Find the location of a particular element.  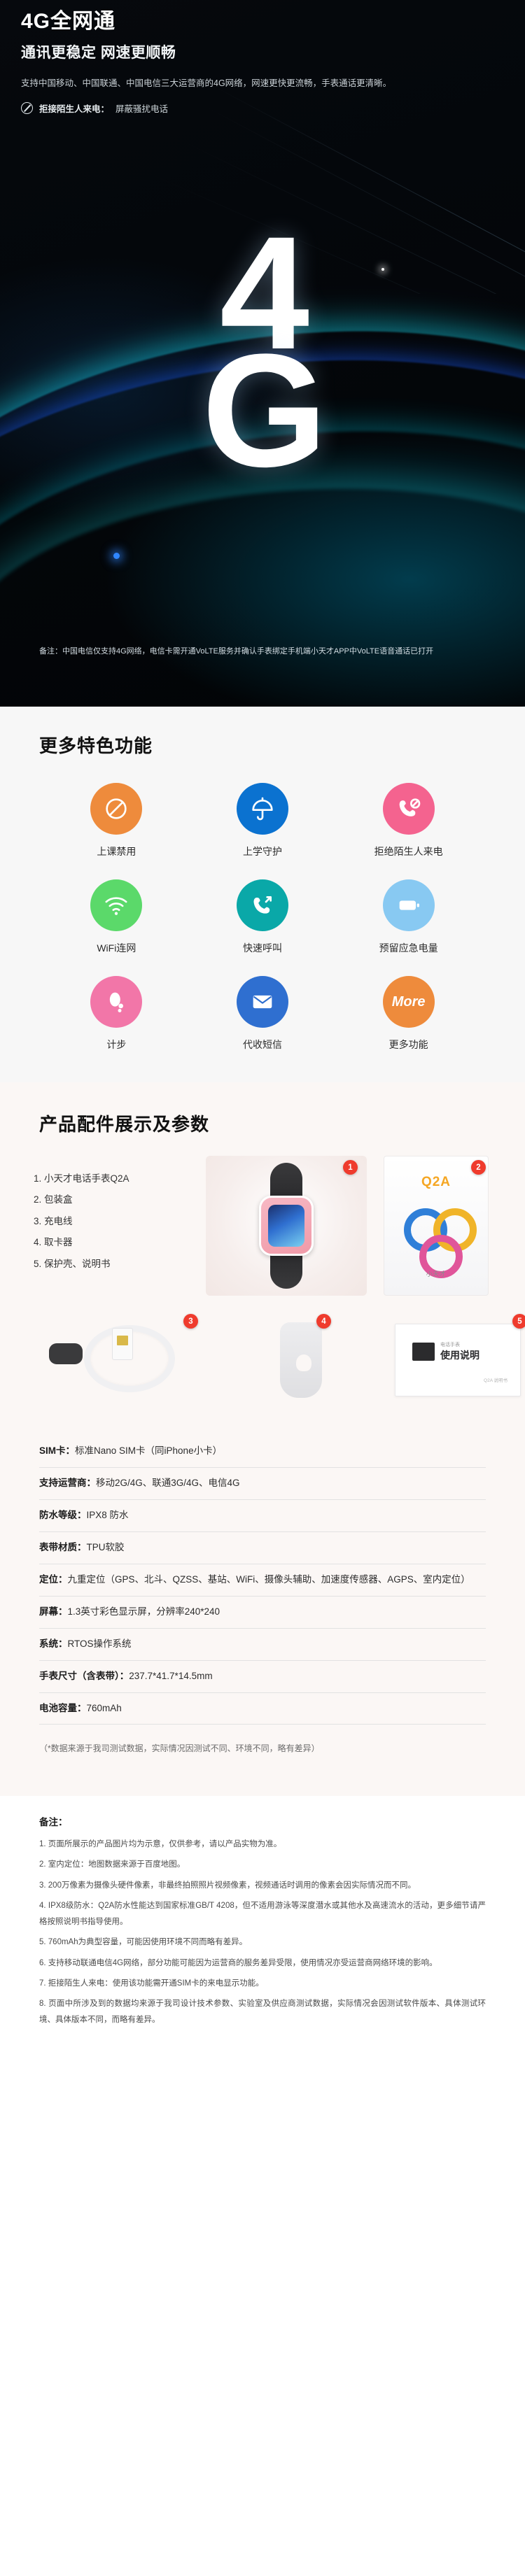

spec-row: 手表尺寸（含表带）：237.7*41.7*14.5mm is located at coordinates (262, 1677).